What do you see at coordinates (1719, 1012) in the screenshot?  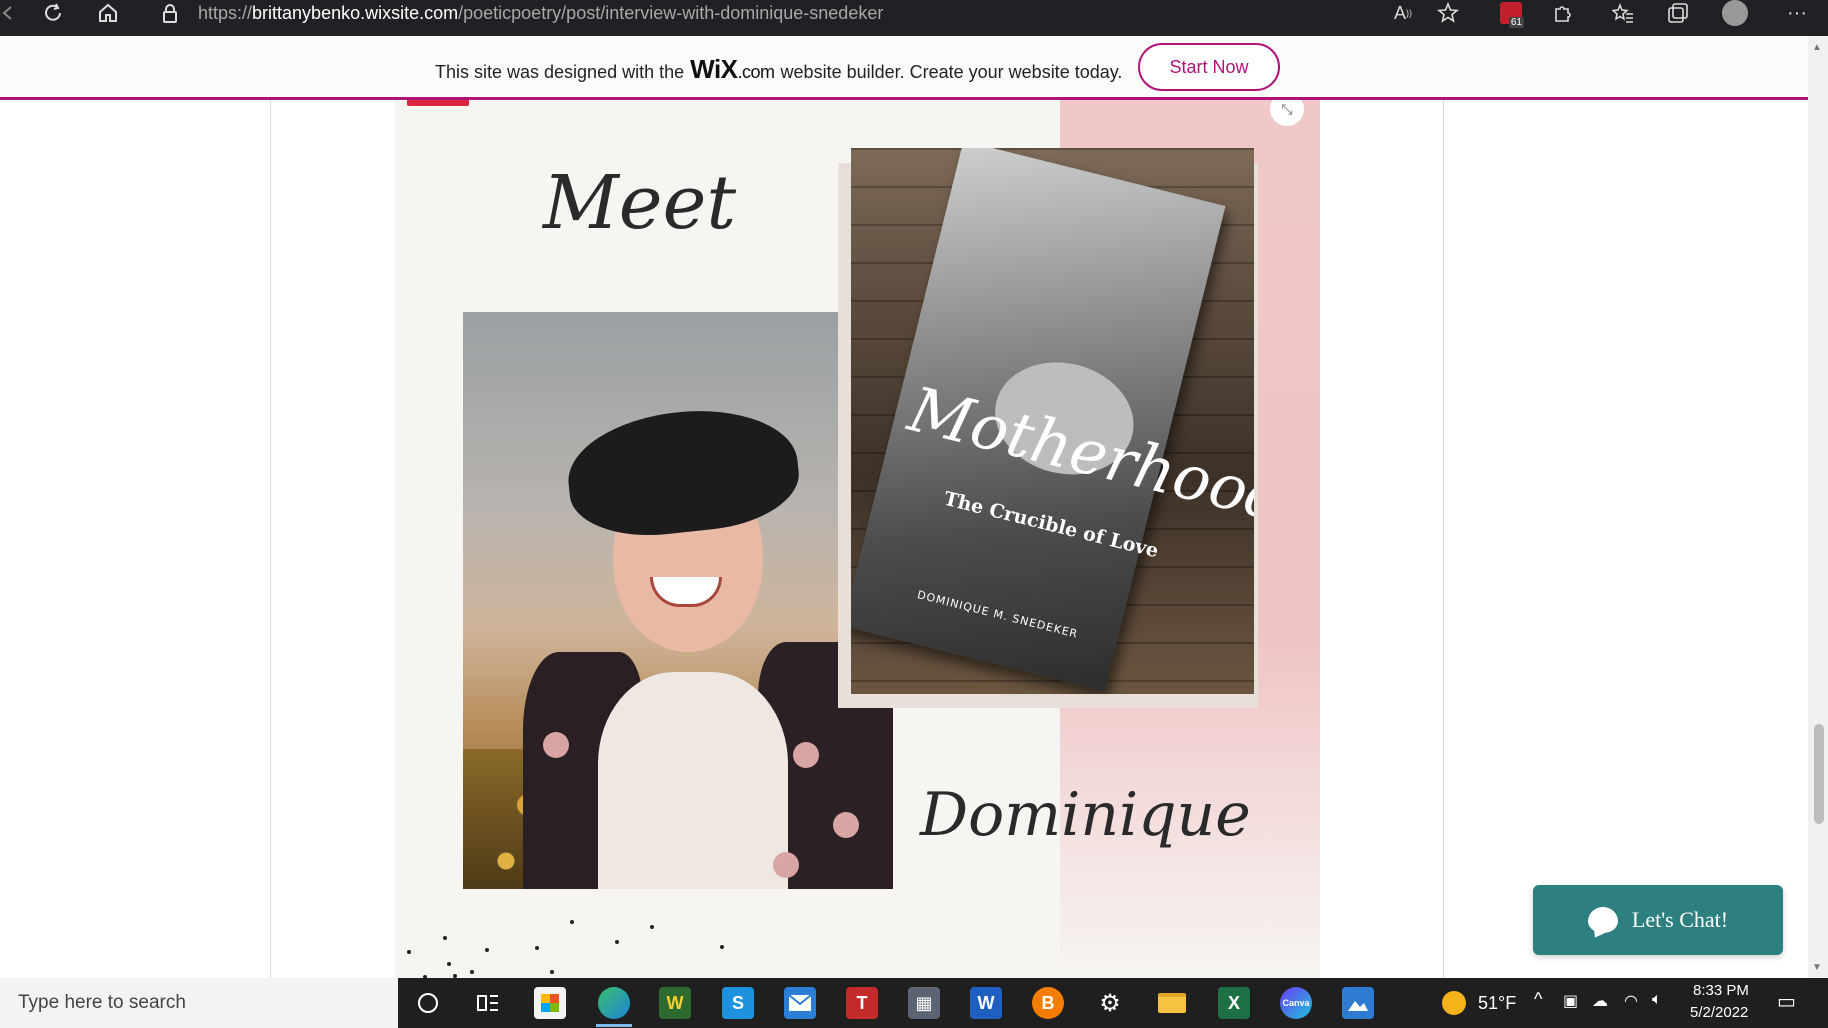 I see `clock-date: 5/2/2022` at bounding box center [1719, 1012].